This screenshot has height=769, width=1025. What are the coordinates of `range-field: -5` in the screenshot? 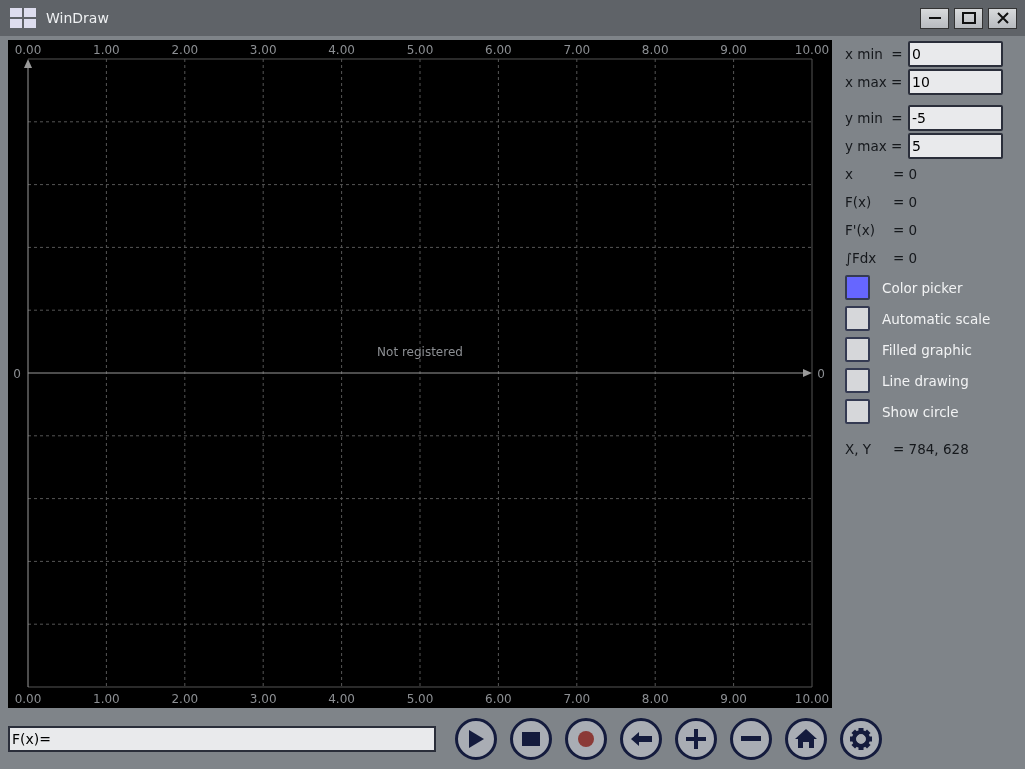 It's located at (955, 118).